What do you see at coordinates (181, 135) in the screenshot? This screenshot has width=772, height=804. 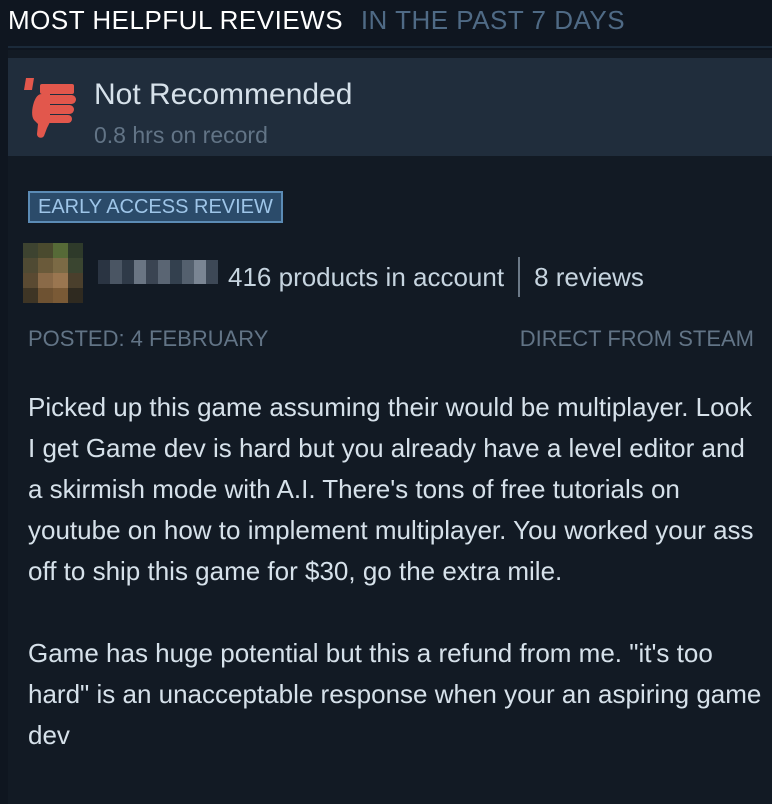 I see `hours-on-record: 0.8 hrs on record` at bounding box center [181, 135].